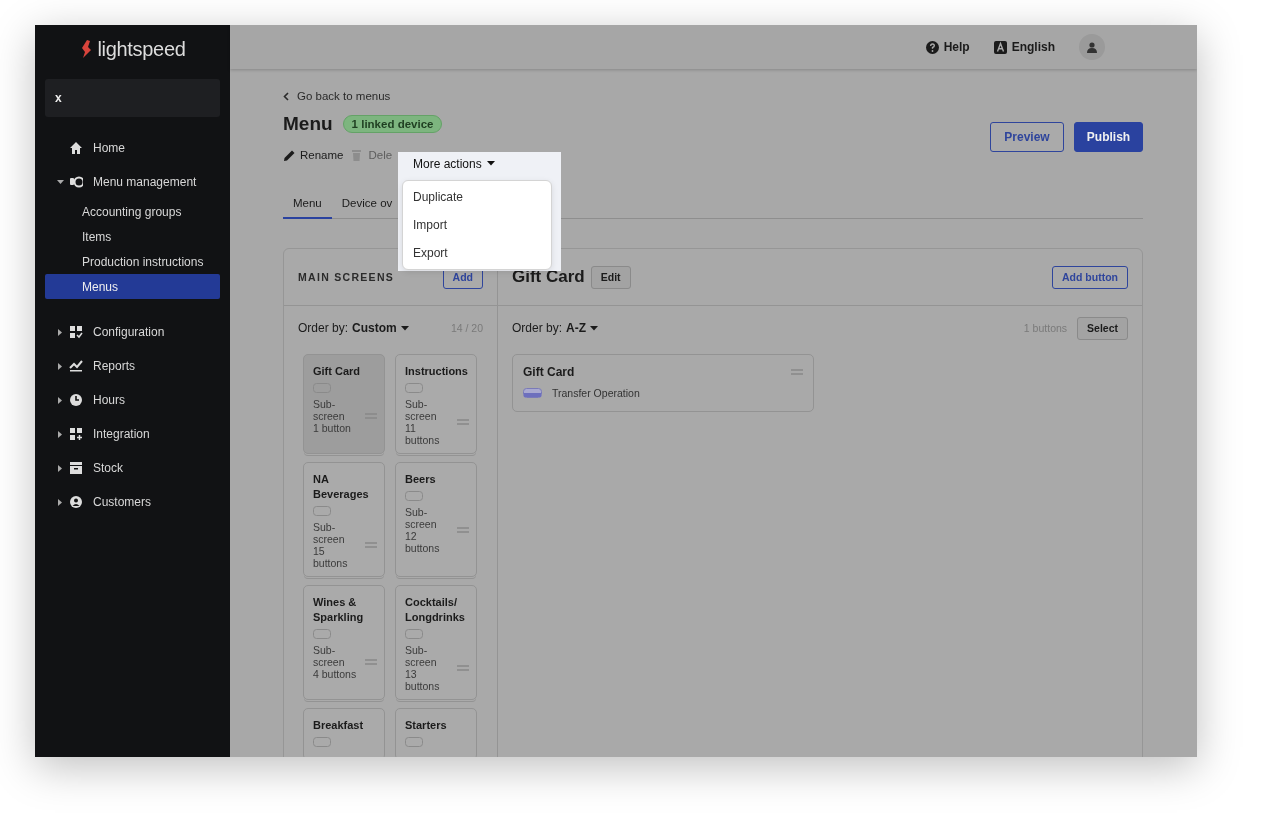  I want to click on button-name: Gift Card, so click(549, 372).